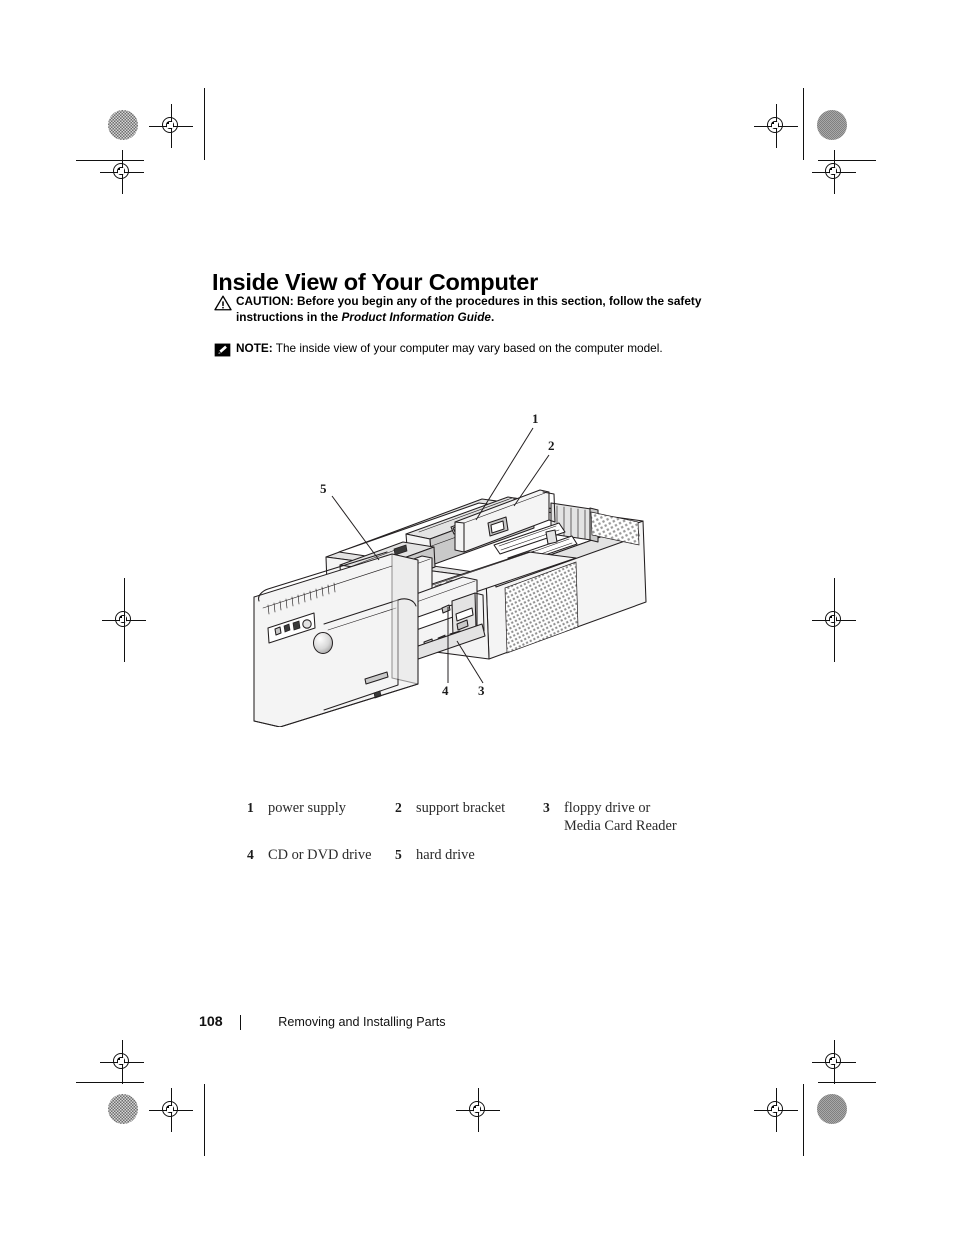 This screenshot has width=954, height=1235. What do you see at coordinates (551, 445) in the screenshot?
I see `callout-number-2: 2` at bounding box center [551, 445].